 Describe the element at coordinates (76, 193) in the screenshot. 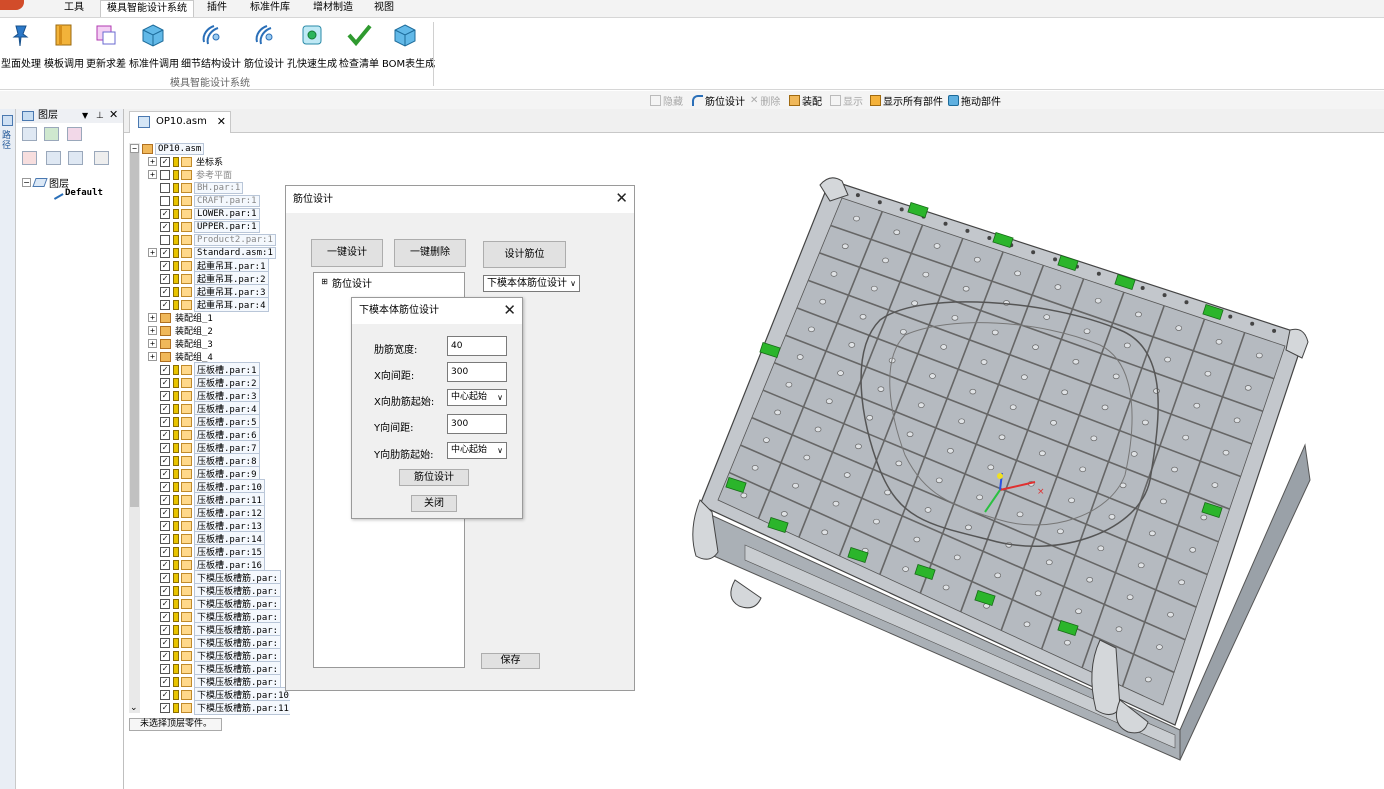

I see `layer-default-item: Default` at that location.